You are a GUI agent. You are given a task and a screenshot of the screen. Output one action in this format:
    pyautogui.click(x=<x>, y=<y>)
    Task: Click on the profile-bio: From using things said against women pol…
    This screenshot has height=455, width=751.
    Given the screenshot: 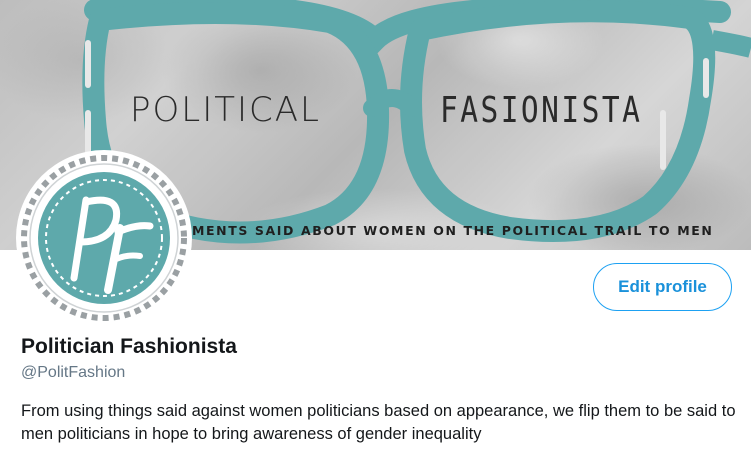 What is the action you would take?
    pyautogui.click(x=378, y=422)
    